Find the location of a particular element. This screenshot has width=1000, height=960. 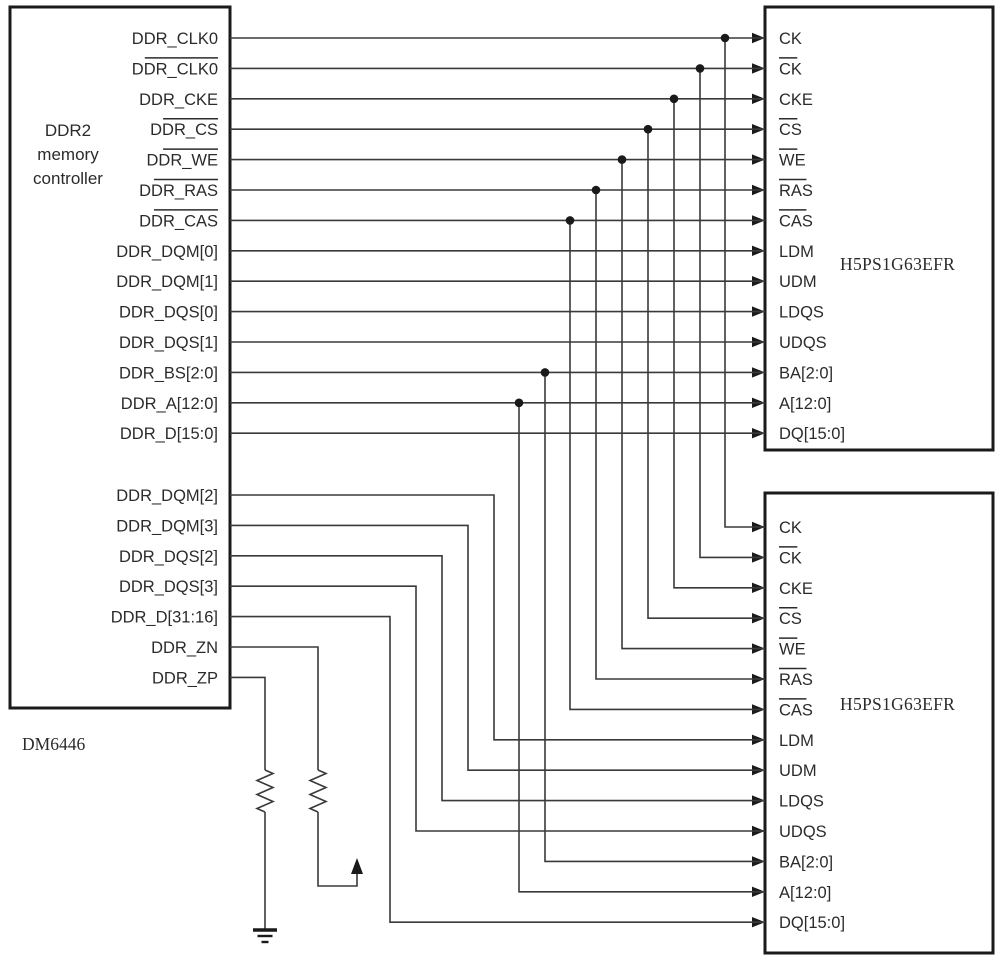

controller-caption-line-0: DDR2 is located at coordinates (68, 130).